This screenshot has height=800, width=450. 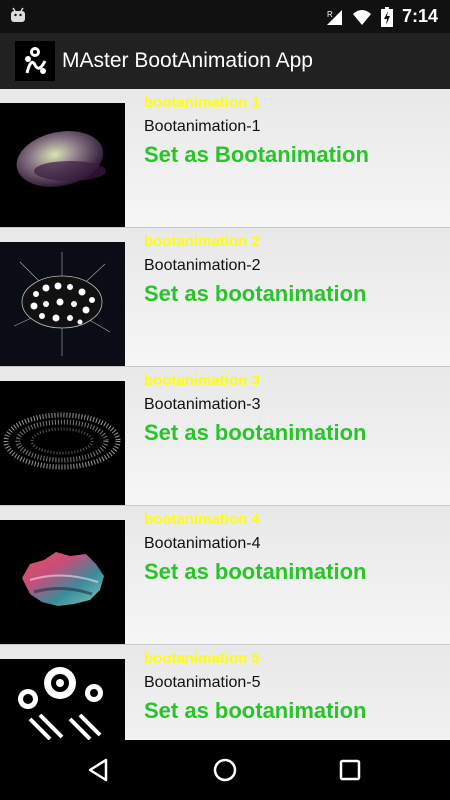 I want to click on item-subtitle: Bootanimation-1, so click(x=202, y=126).